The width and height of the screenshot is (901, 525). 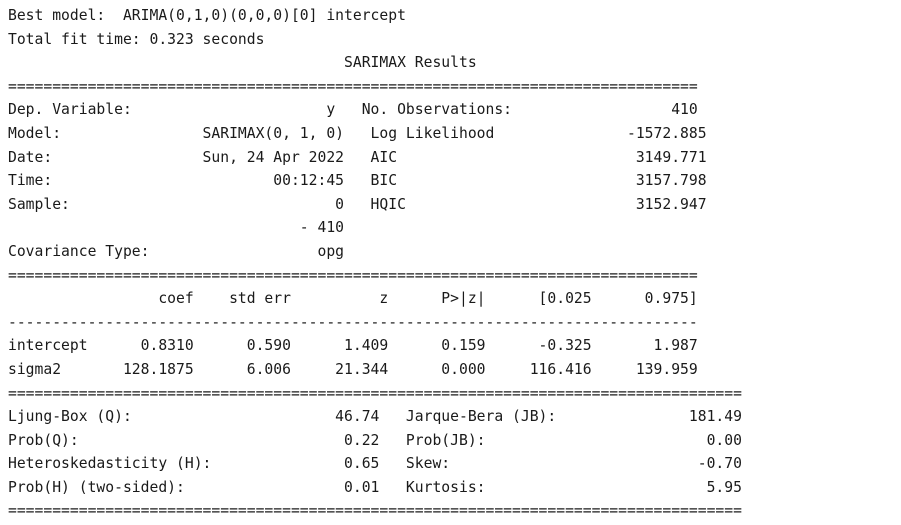 I want to click on diag-row-prob-q: Prob(Q): 0.22 Prob(JB): 0.00, so click(x=375, y=440).